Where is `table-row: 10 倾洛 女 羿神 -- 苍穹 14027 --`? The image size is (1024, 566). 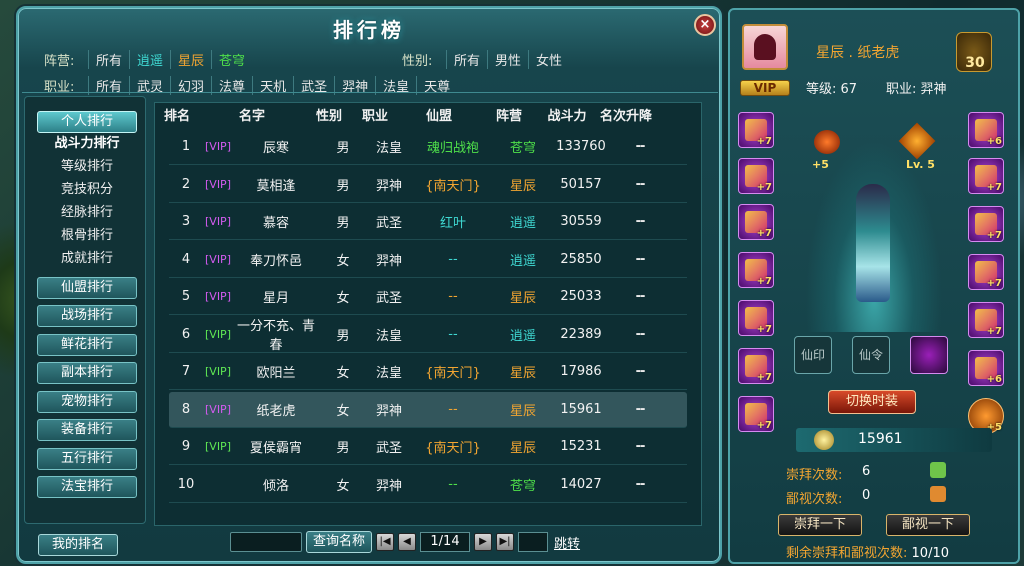
table-row: 10 倾洛 女 羿神 -- 苍穹 14027 -- is located at coordinates (428, 485).